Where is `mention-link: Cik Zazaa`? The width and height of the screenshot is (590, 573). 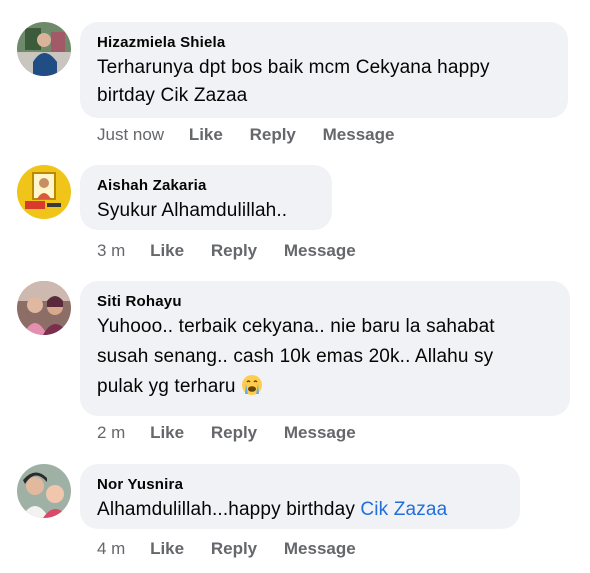 mention-link: Cik Zazaa is located at coordinates (403, 509).